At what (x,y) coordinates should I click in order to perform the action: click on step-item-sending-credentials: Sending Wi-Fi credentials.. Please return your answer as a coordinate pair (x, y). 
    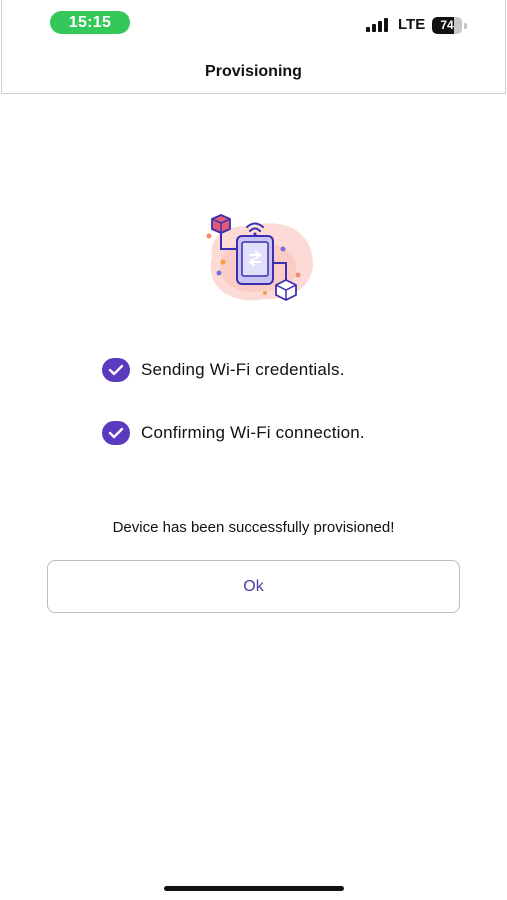
    Looking at the image, I should click on (223, 370).